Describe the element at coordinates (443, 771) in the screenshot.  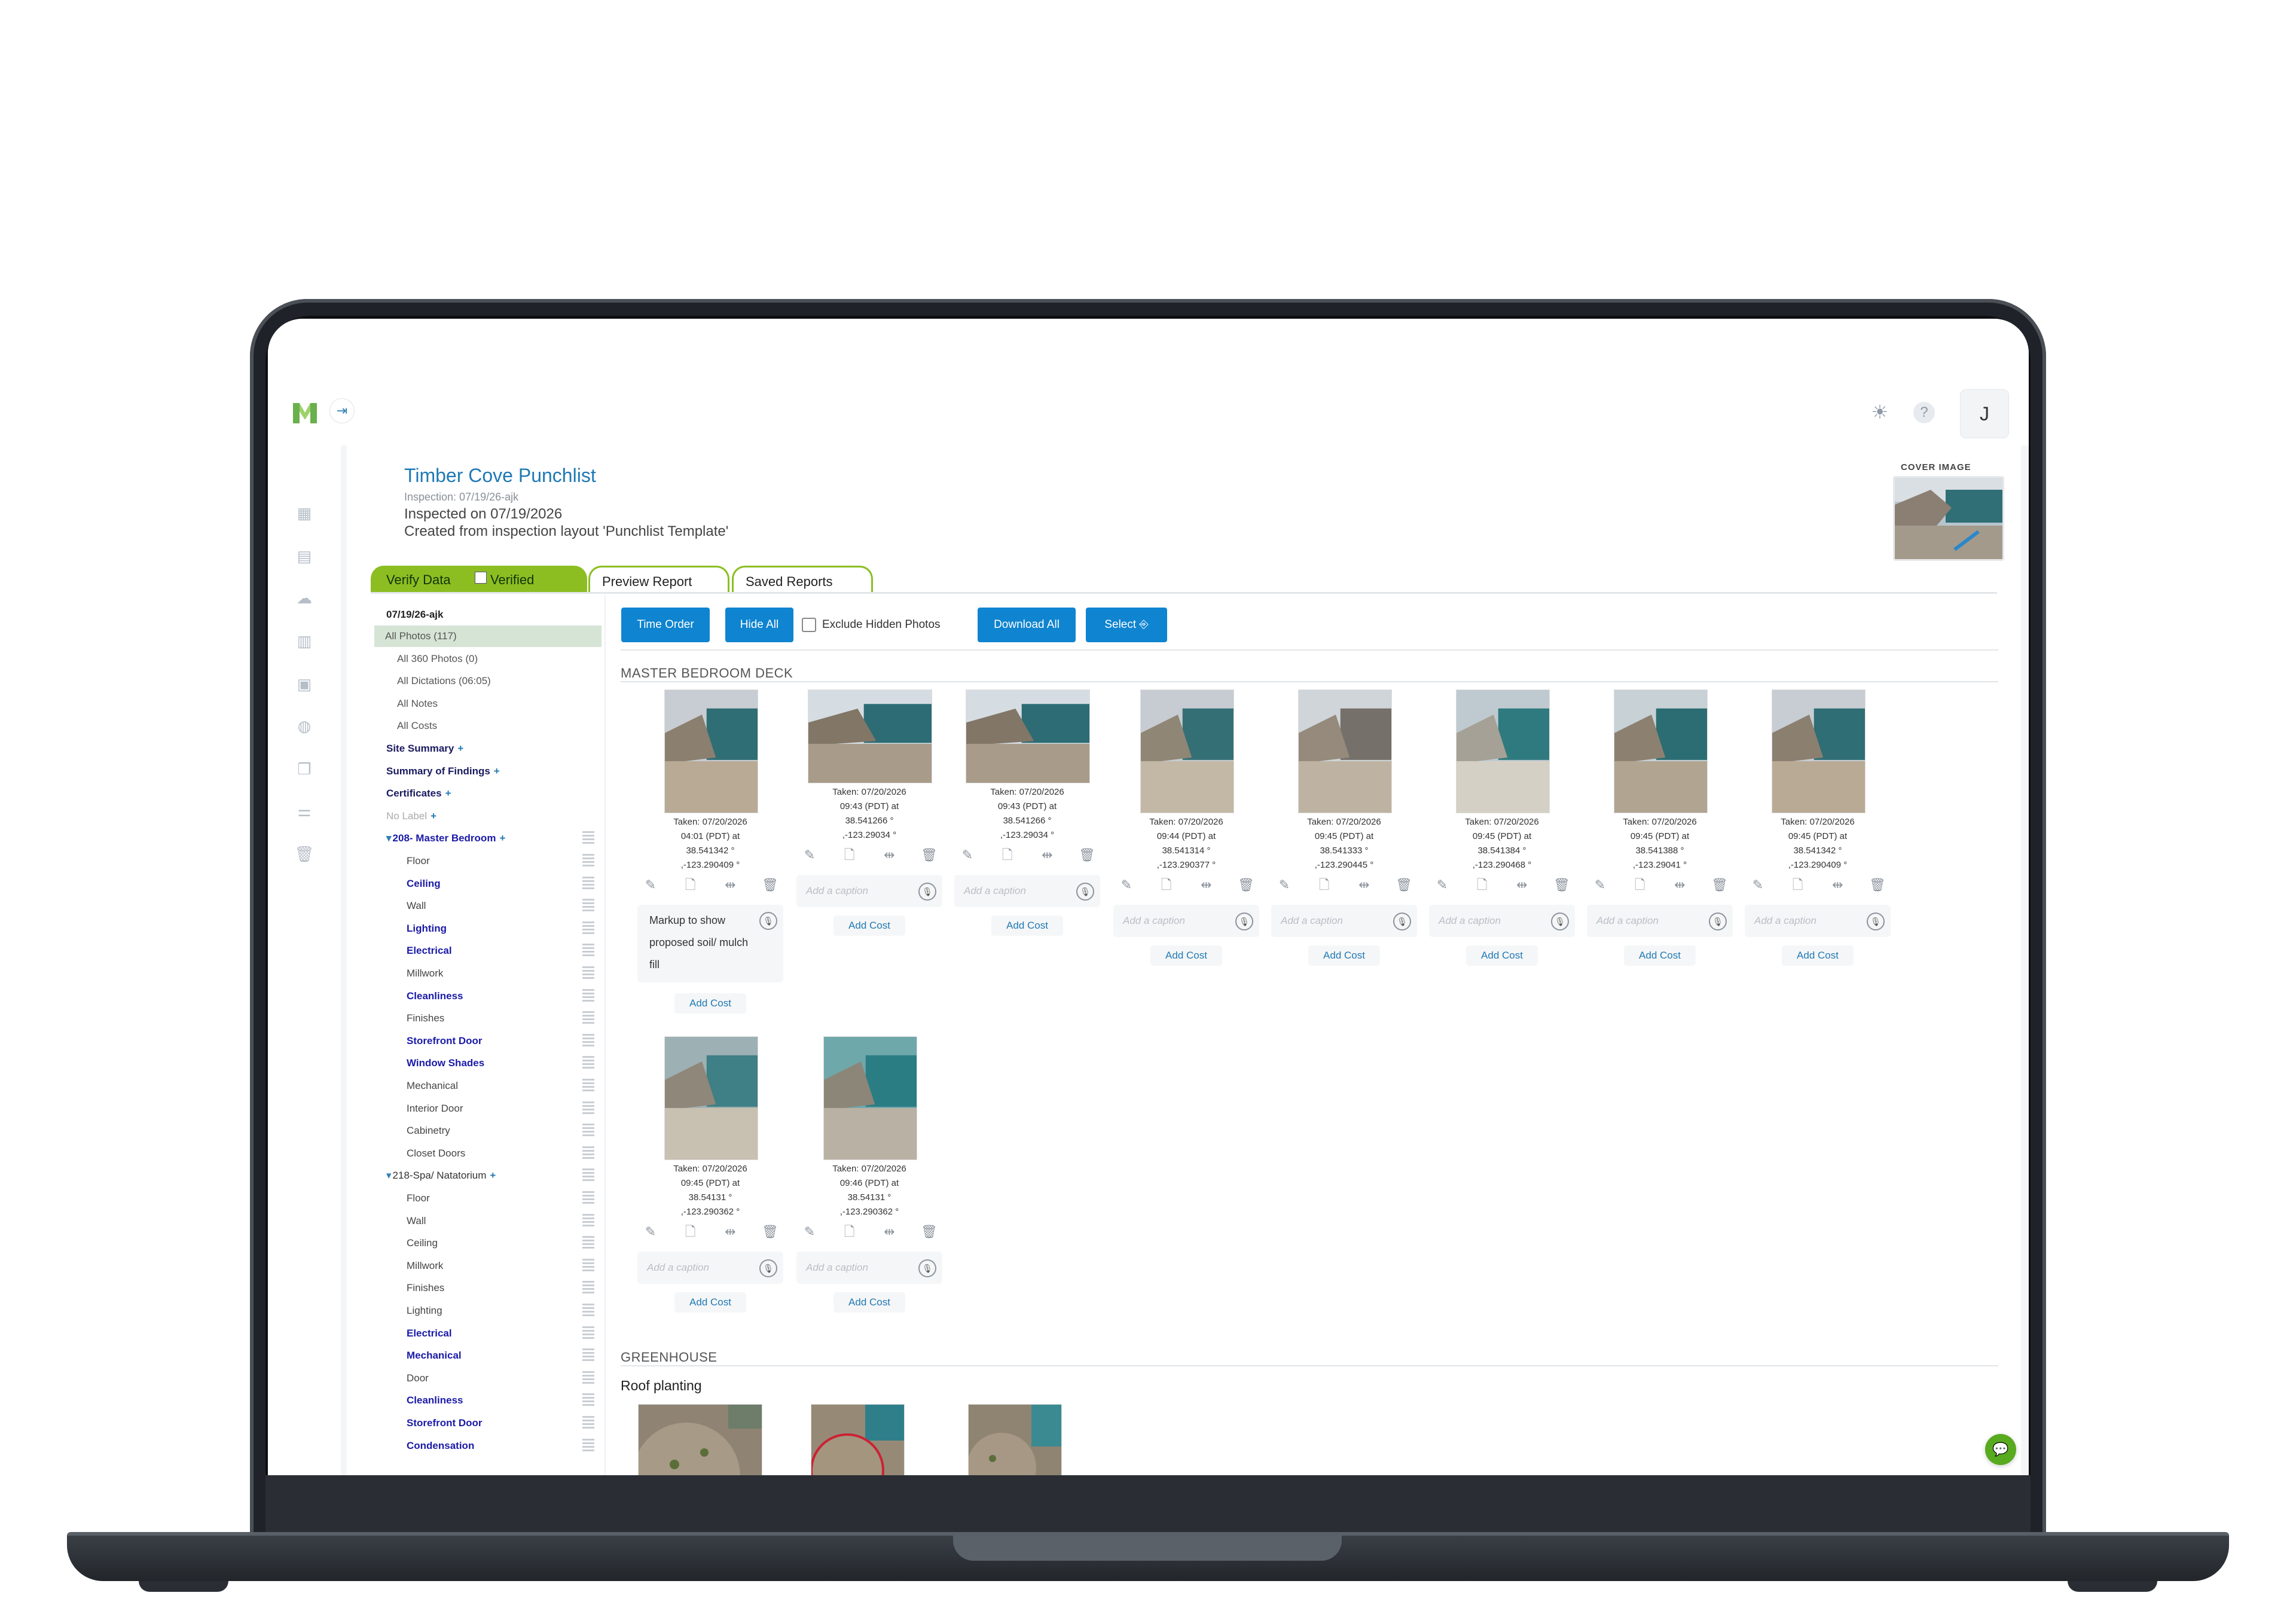
I see `outline-item: Summary of Findings +` at that location.